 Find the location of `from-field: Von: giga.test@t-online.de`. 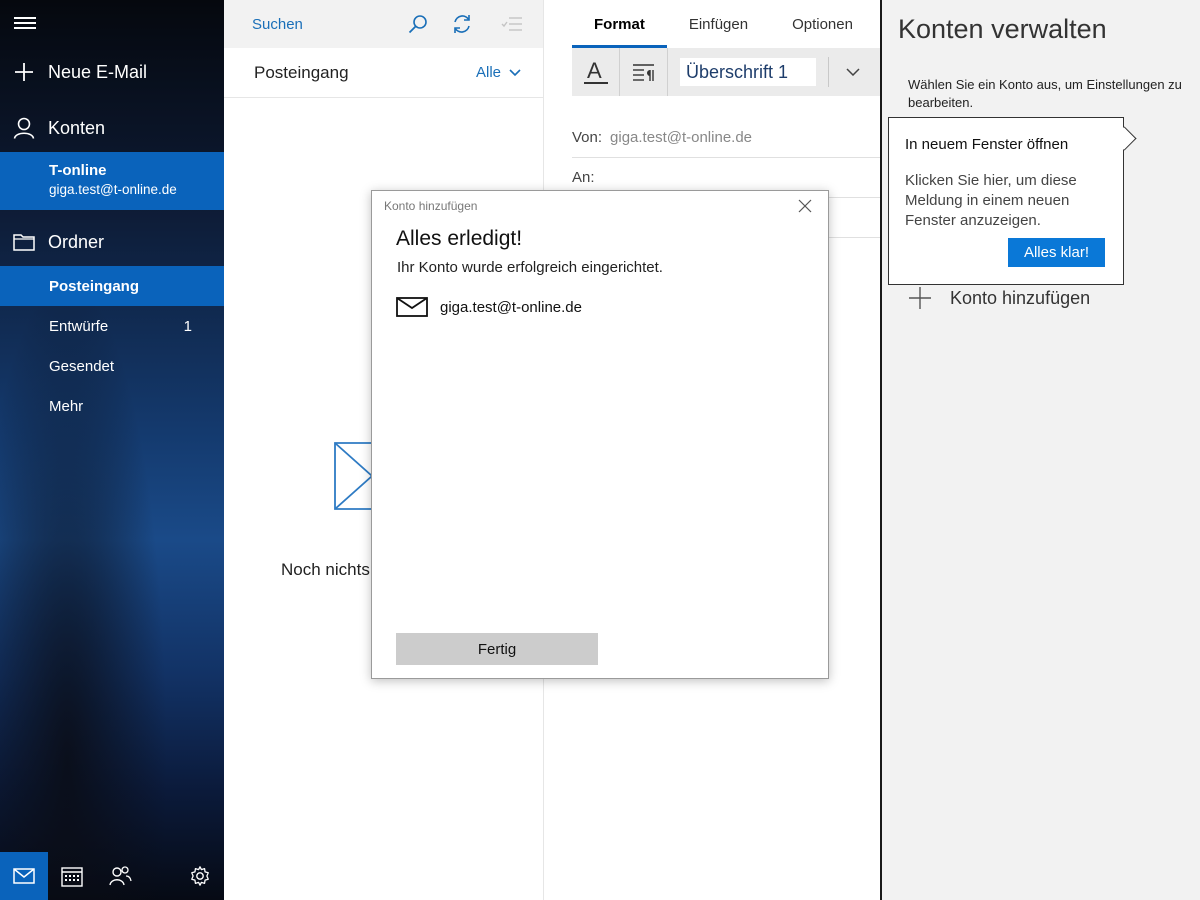

from-field: Von: giga.test@t-online.de is located at coordinates (726, 138).